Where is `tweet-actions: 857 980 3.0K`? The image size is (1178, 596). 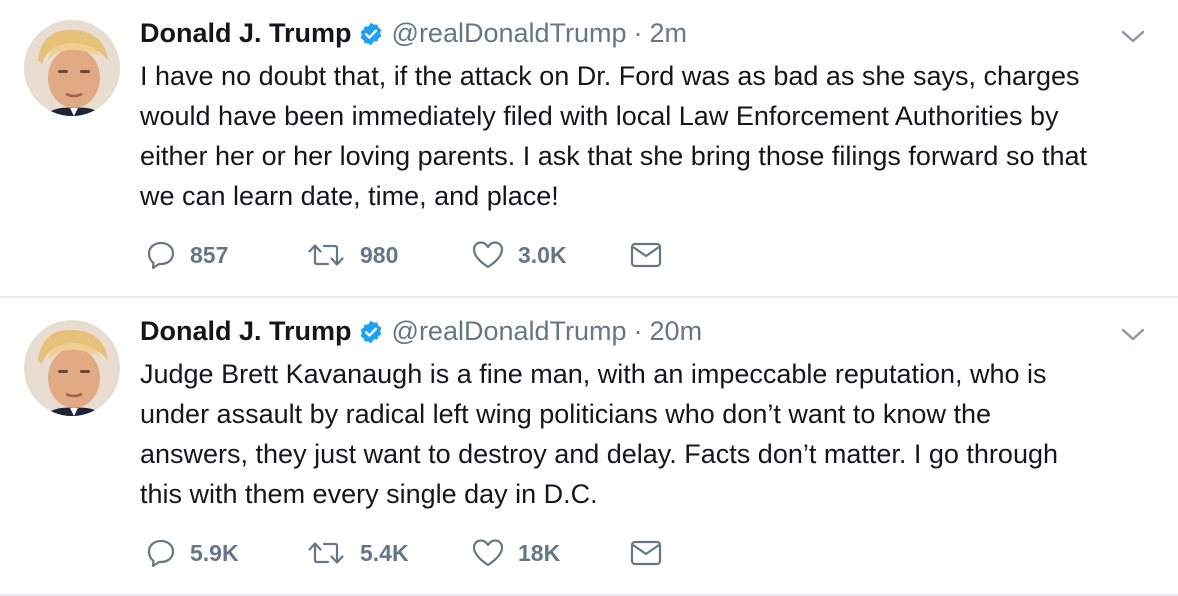 tweet-actions: 857 980 3.0K is located at coordinates (404, 255).